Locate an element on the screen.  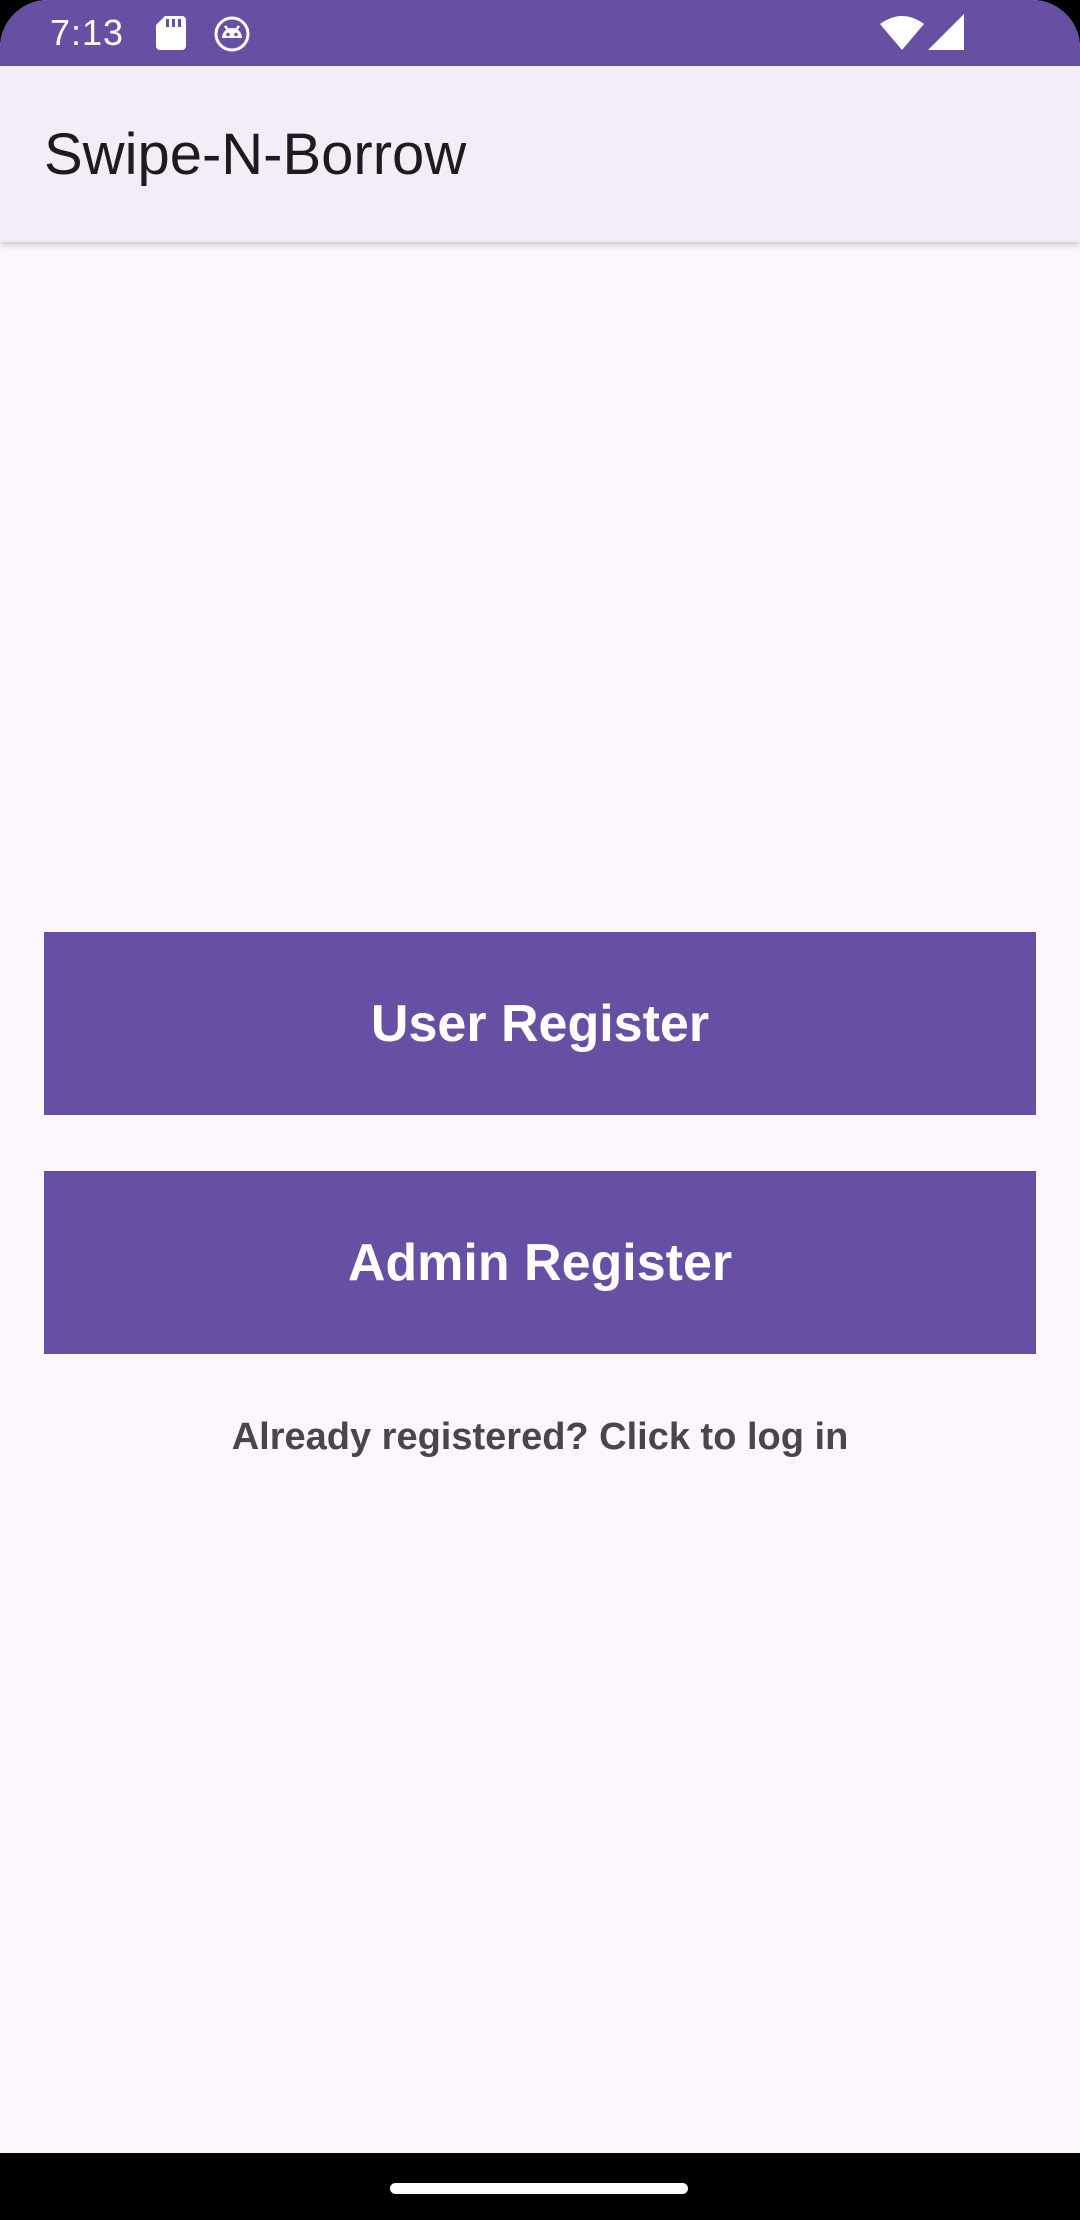
navigation-bar is located at coordinates (540, 2186).